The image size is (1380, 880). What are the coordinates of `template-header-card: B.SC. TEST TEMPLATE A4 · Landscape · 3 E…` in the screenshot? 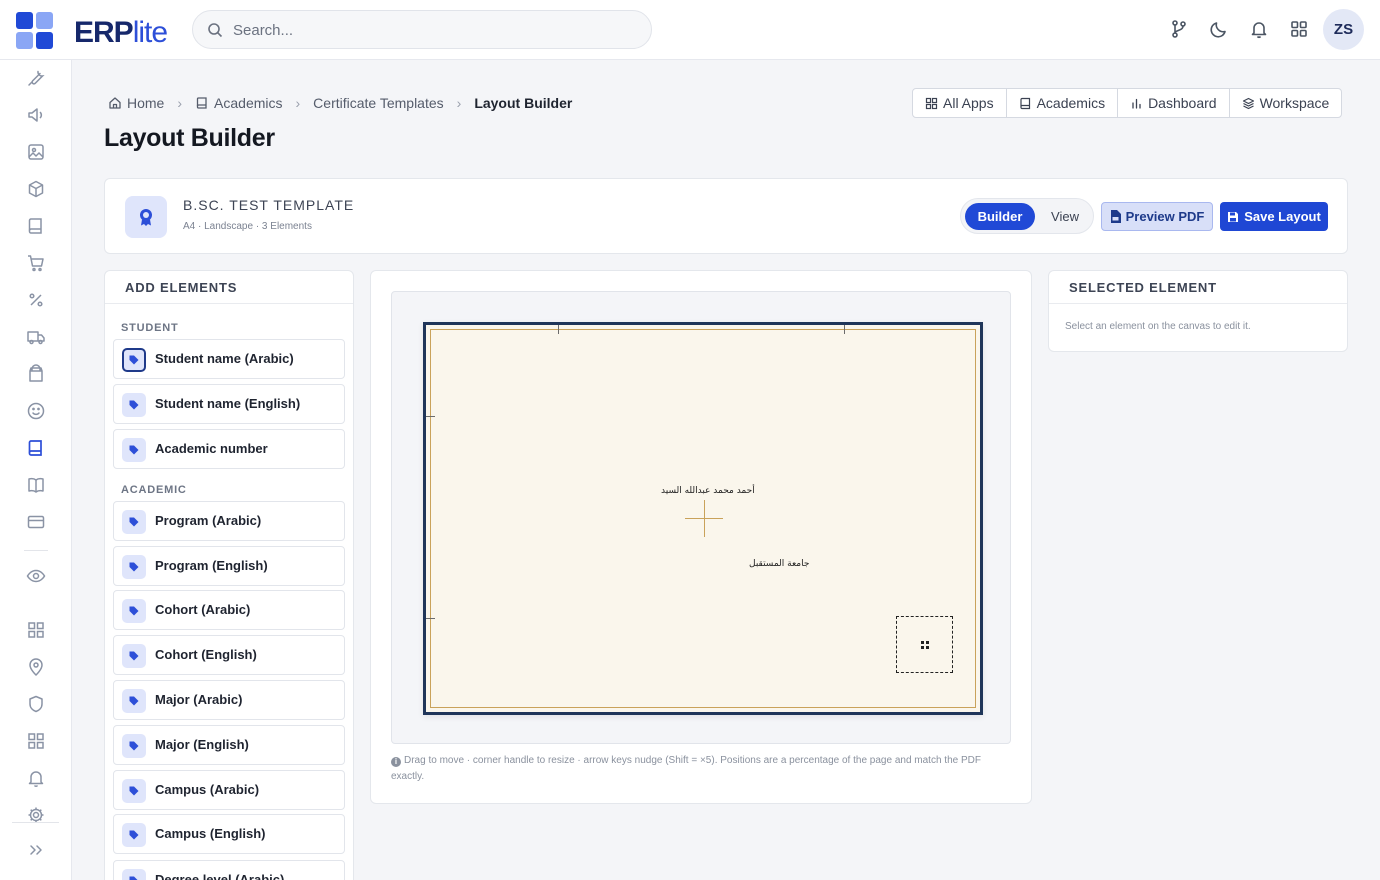 It's located at (726, 216).